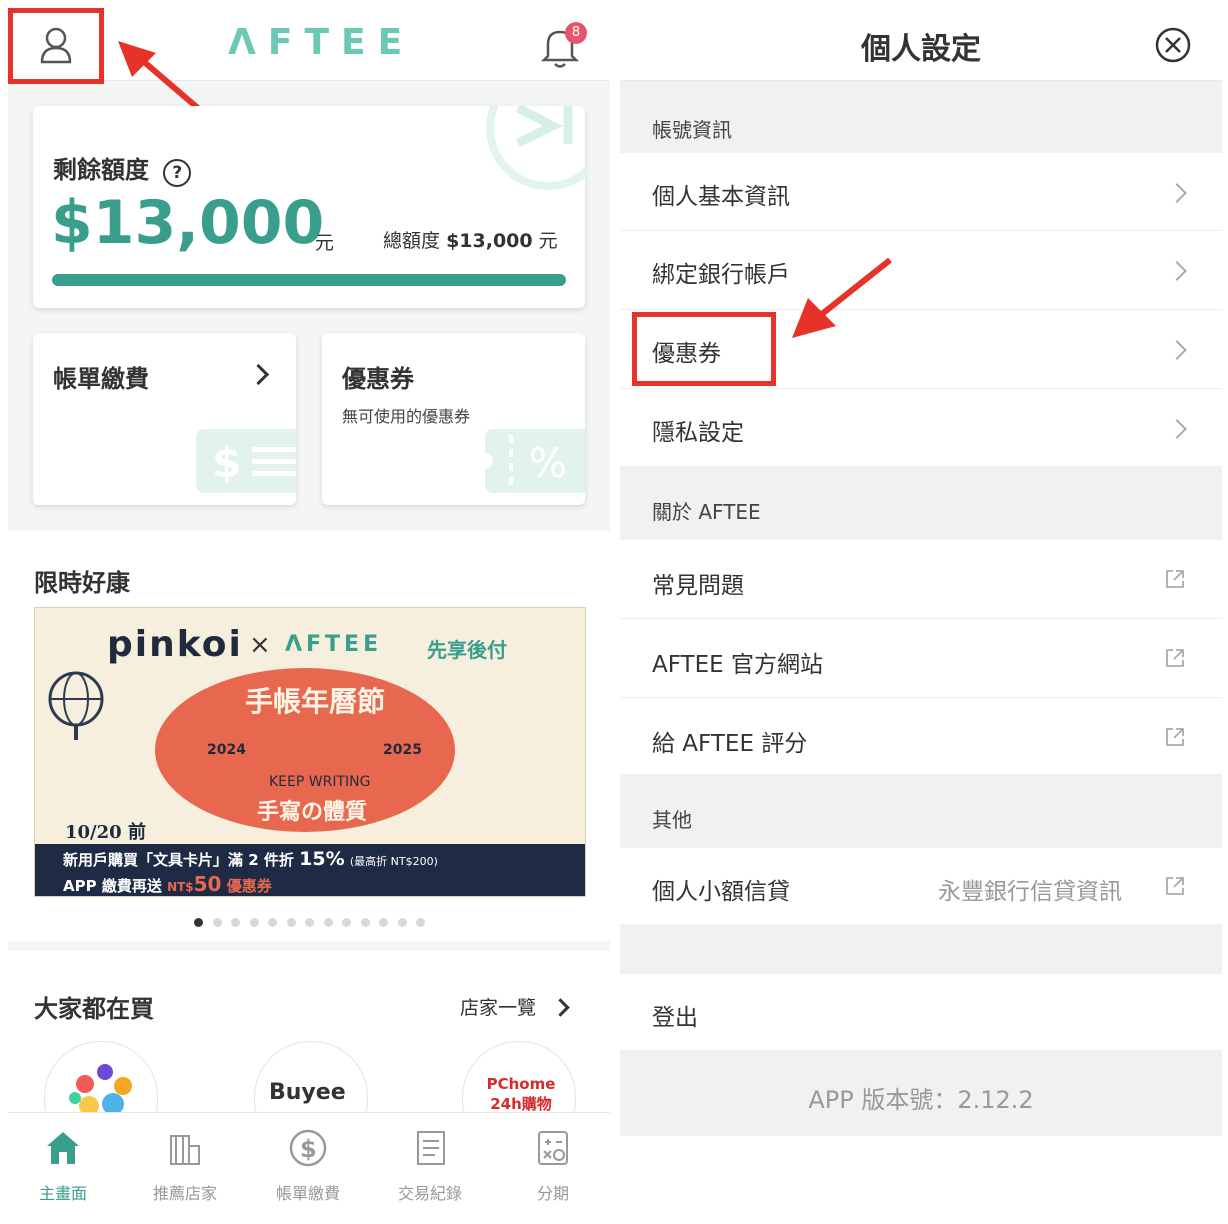 Image resolution: width=1228 pixels, height=1224 pixels. I want to click on close-icon, so click(1173, 45).